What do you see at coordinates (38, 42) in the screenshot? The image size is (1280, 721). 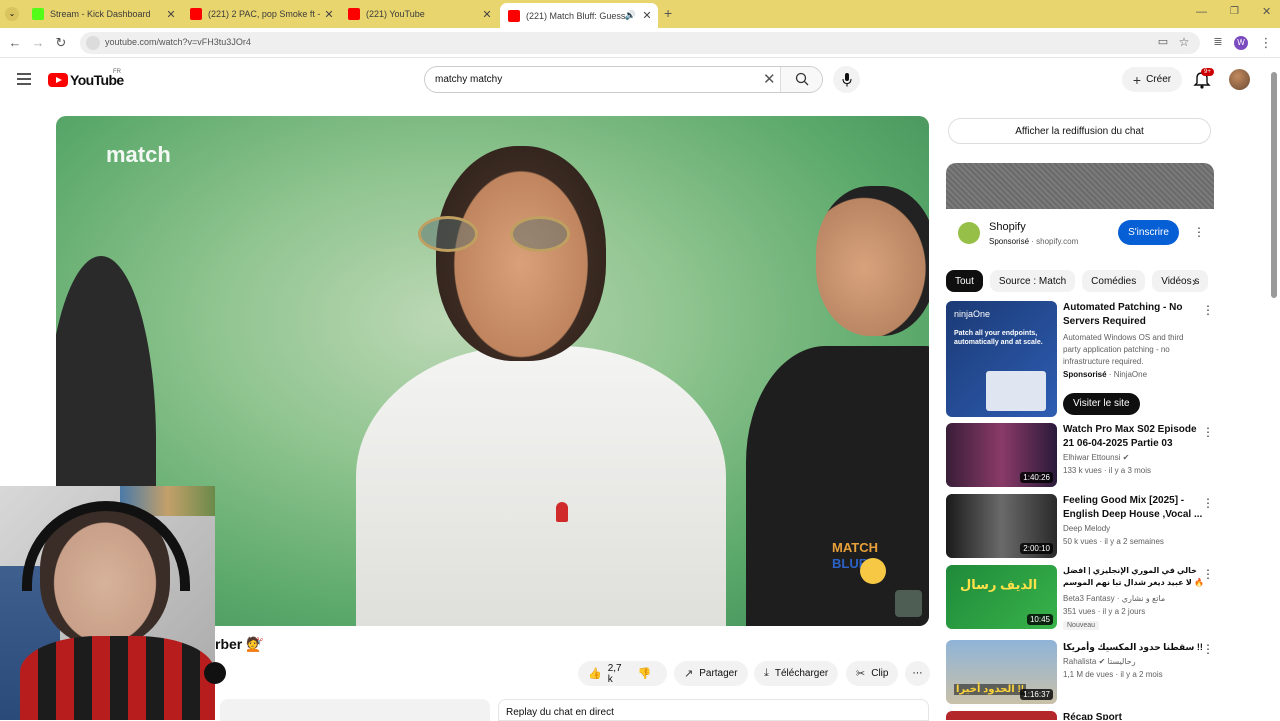 I see `forward-arrow-icon: →` at bounding box center [38, 42].